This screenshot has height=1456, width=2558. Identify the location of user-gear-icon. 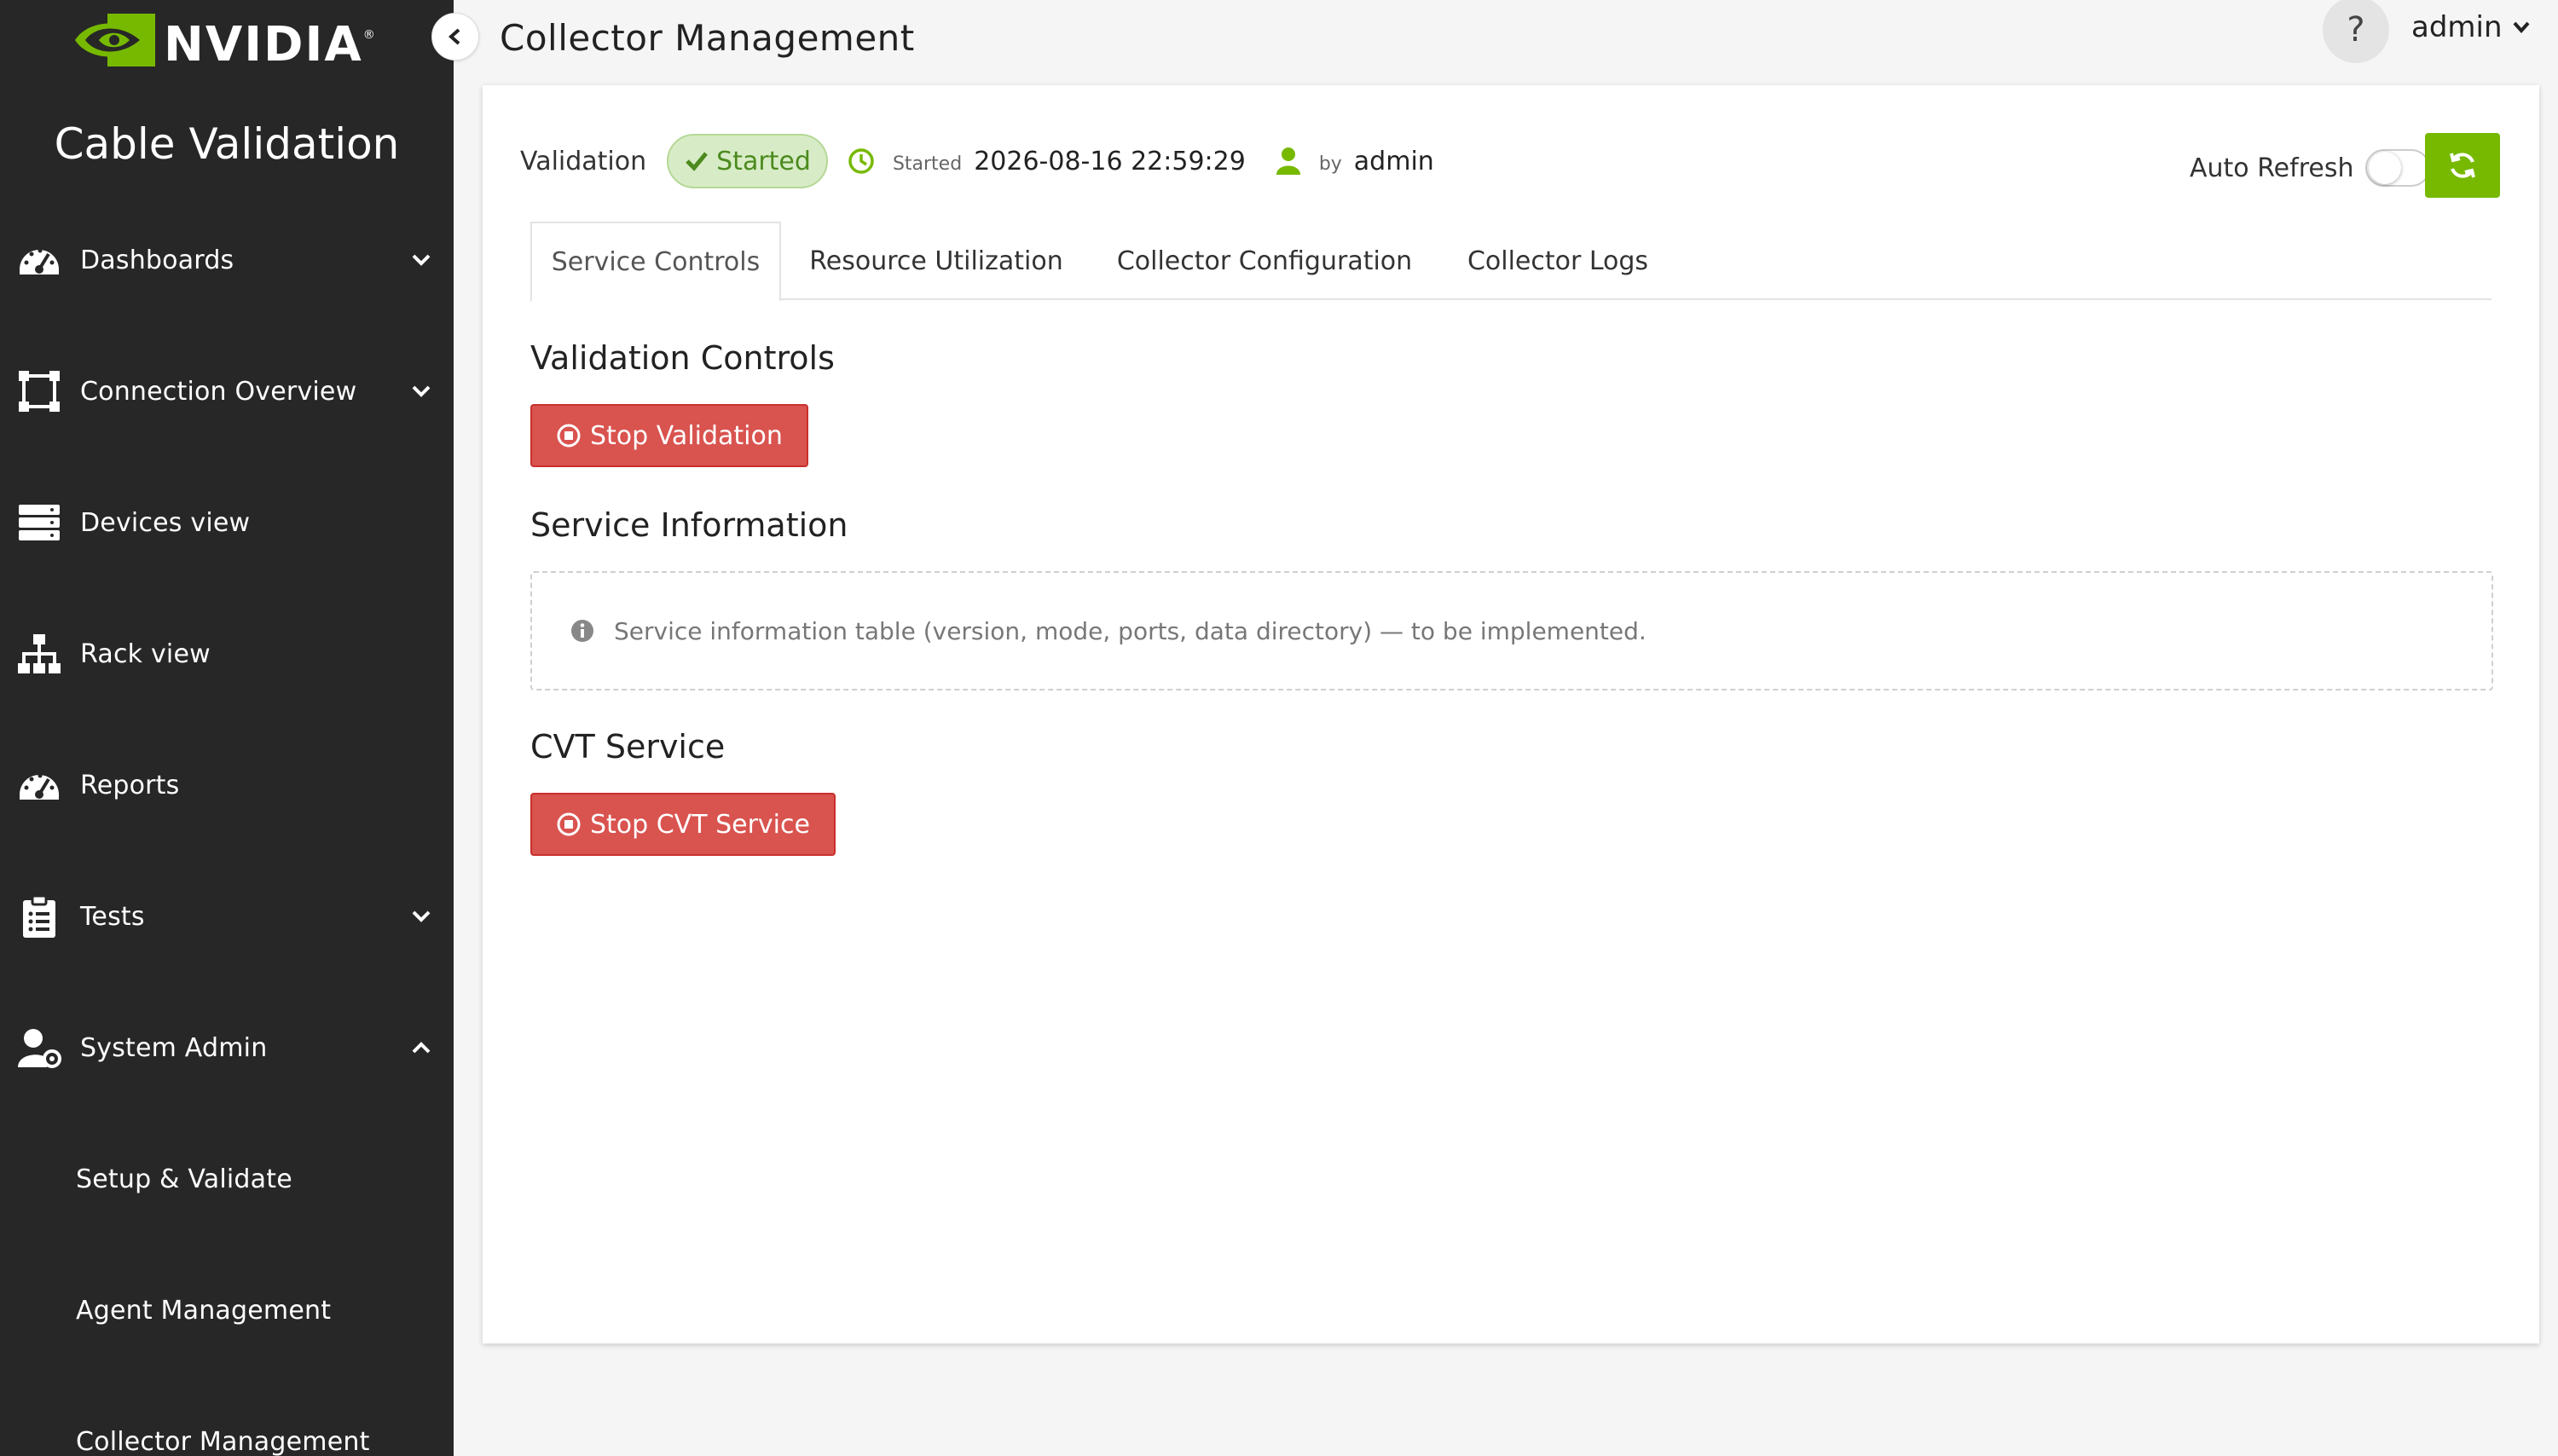
(39, 1048).